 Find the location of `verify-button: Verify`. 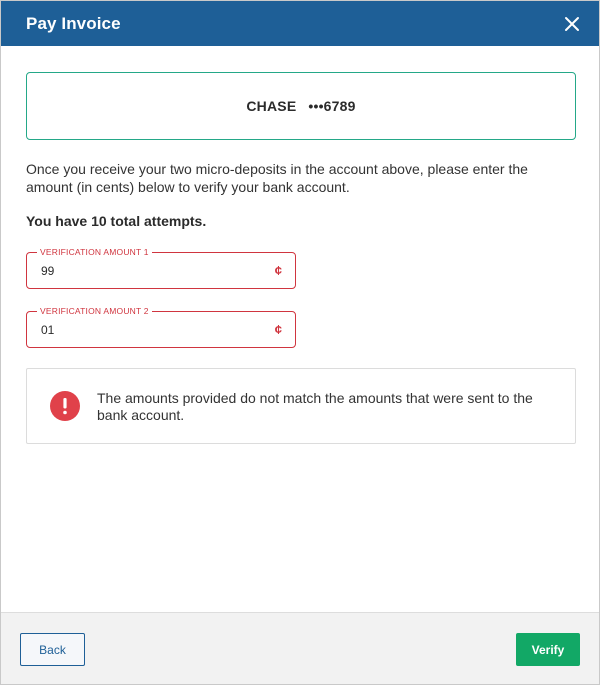

verify-button: Verify is located at coordinates (548, 649).